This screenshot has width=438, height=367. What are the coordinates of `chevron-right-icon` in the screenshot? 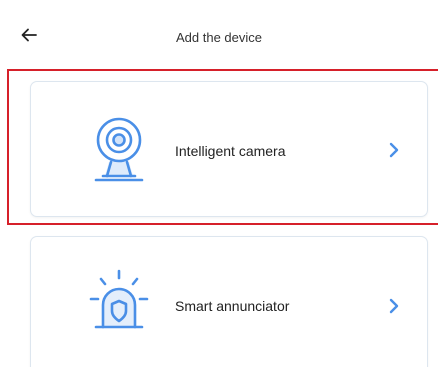 It's located at (394, 306).